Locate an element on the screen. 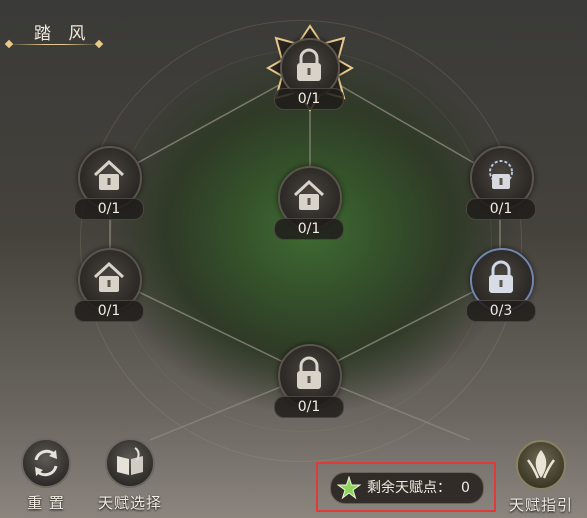 The height and width of the screenshot is (518, 587). talent-select-label: 天赋选择 is located at coordinates (129, 503).